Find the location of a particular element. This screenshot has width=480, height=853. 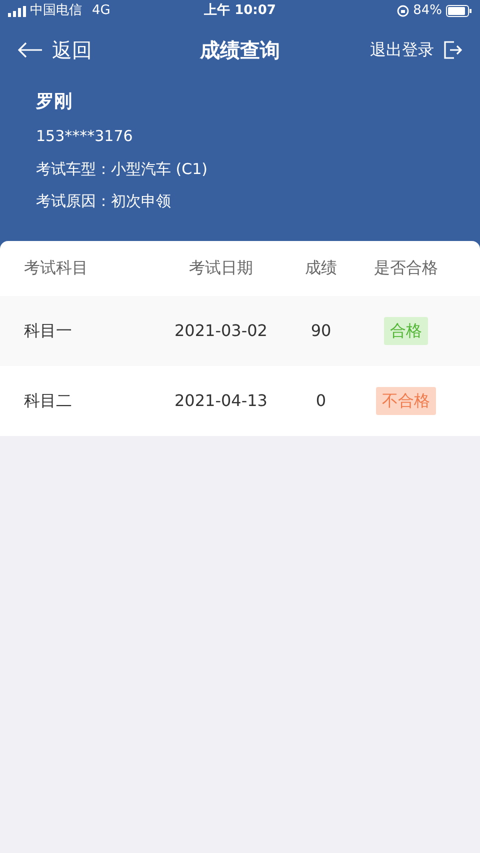

result-badge: 不合格 is located at coordinates (406, 400).